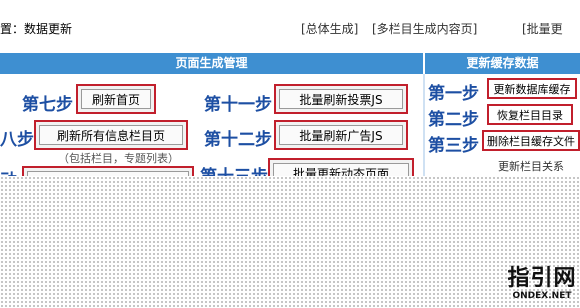 The image size is (580, 308). I want to click on refresh-homepage-button: 刷新首页, so click(116, 99).